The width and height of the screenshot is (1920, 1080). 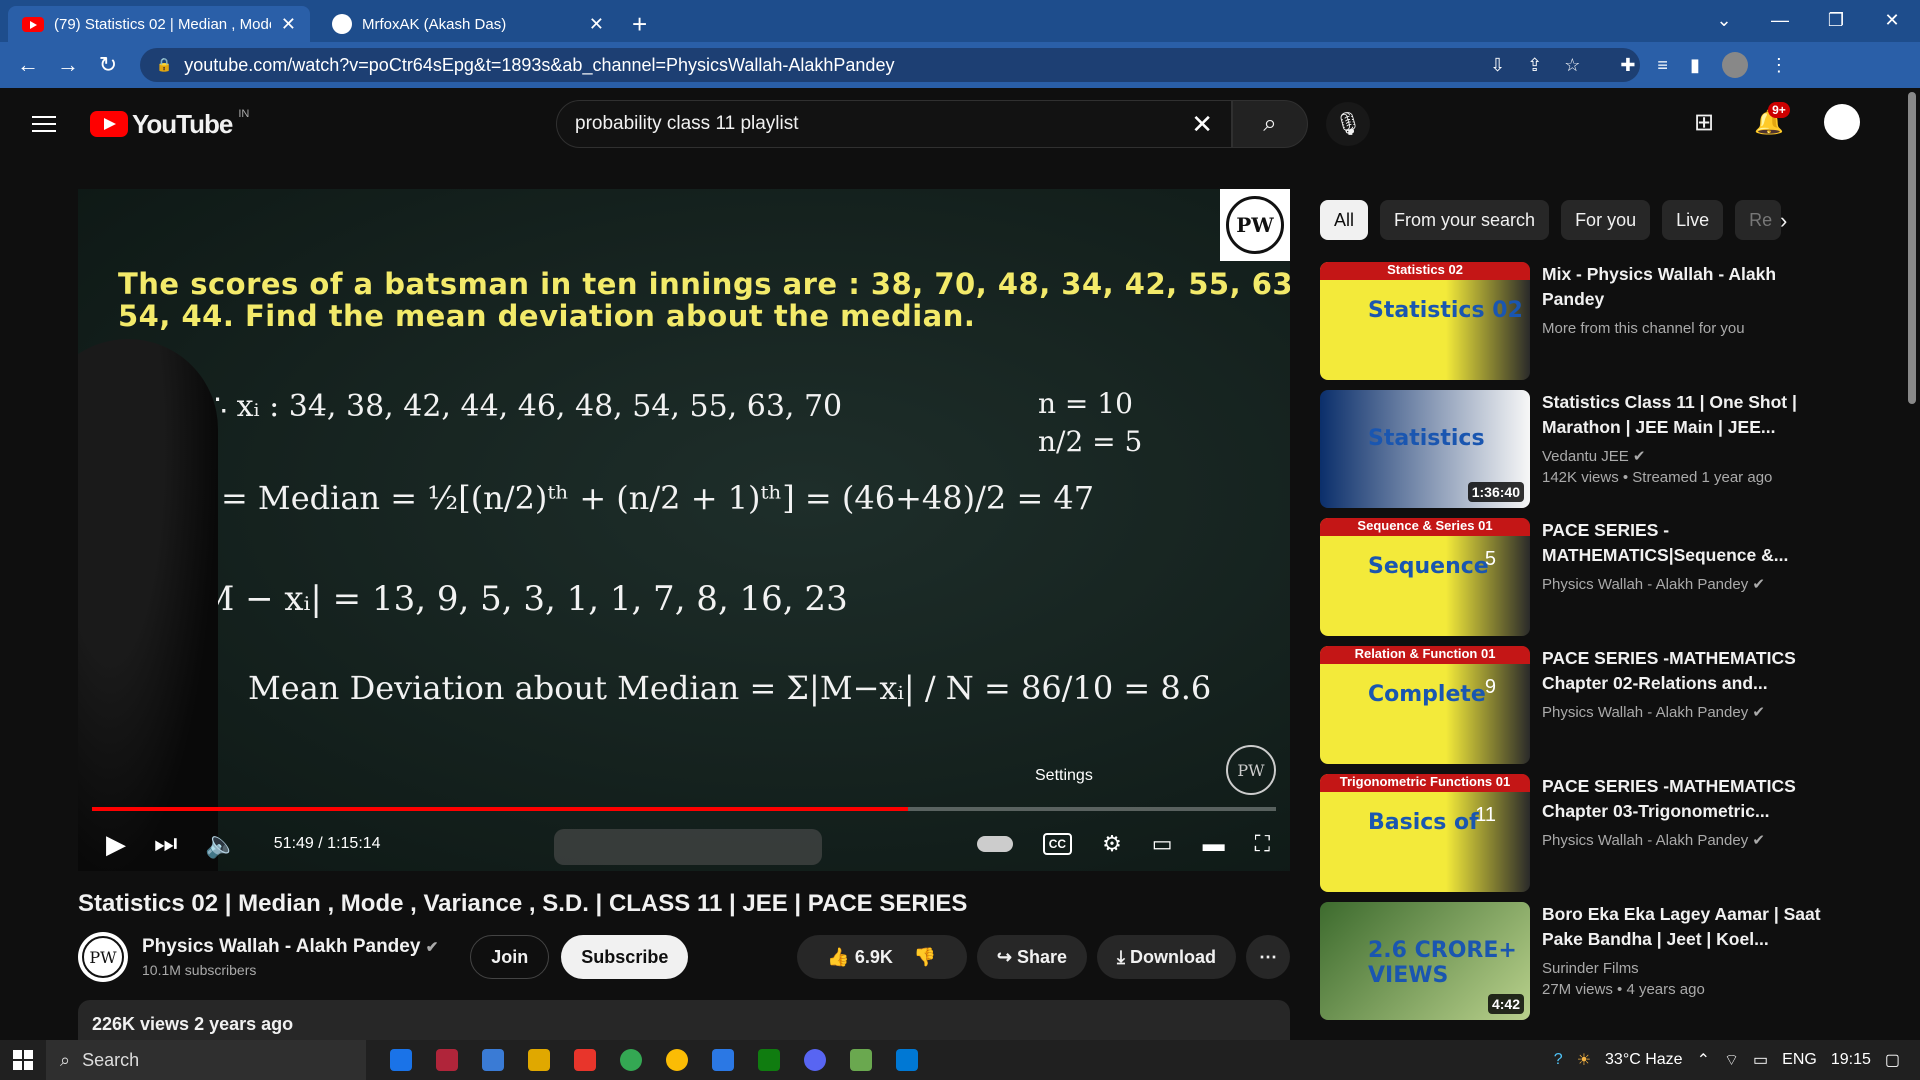 I want to click on more-actions-icon: ⋯, so click(x=1268, y=957).